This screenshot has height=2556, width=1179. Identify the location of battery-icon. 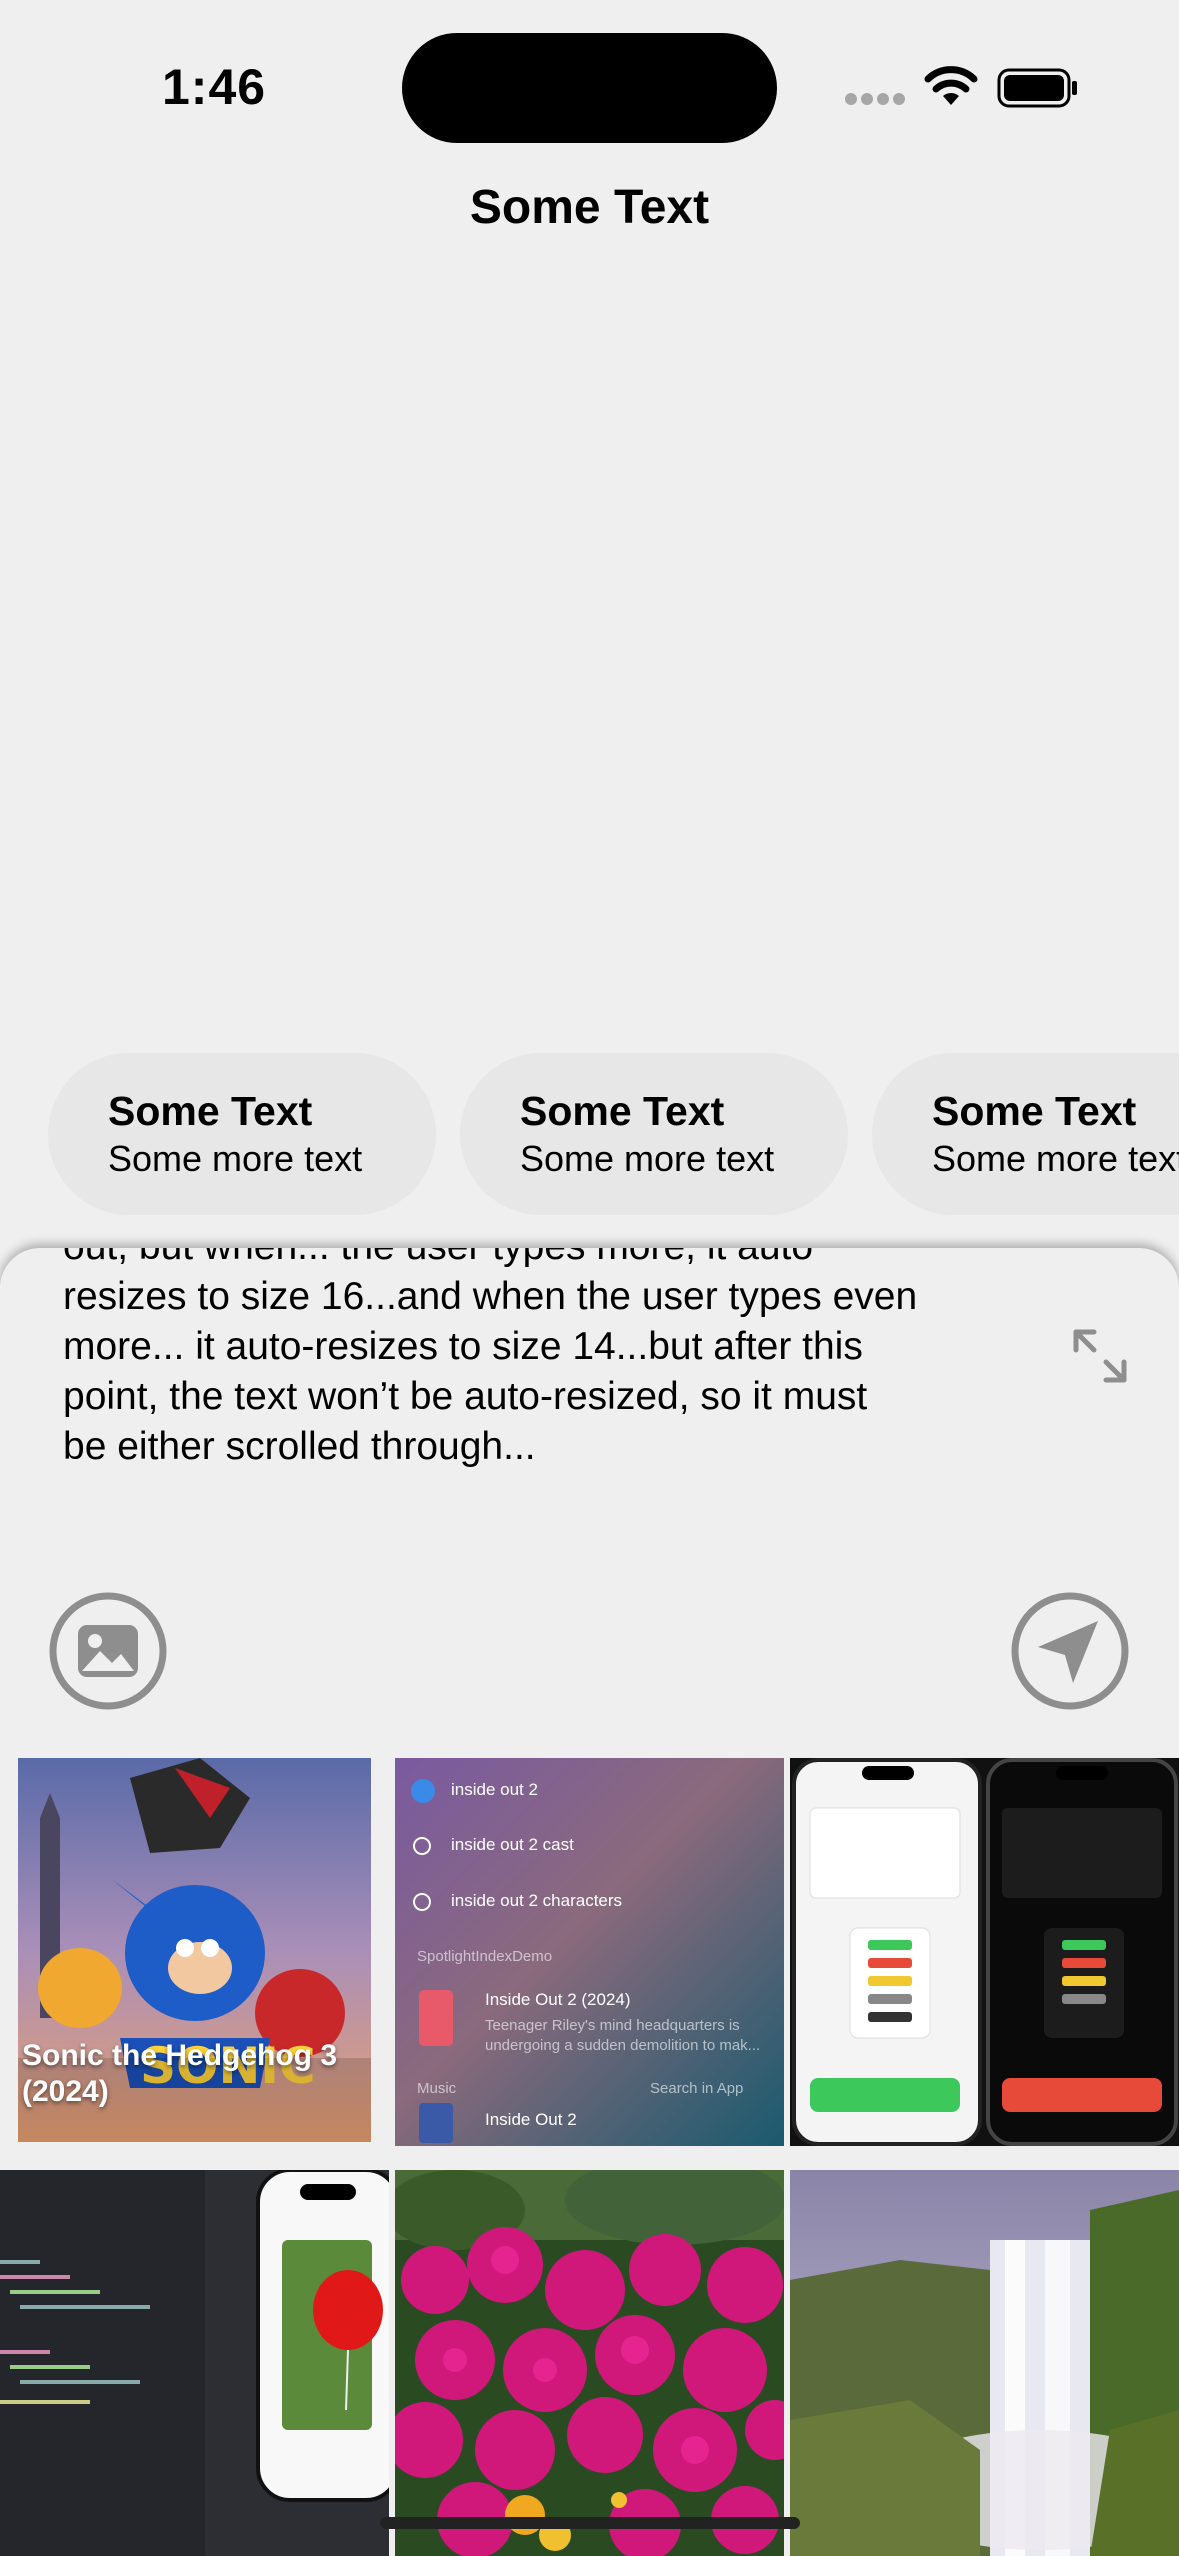
(1037, 88).